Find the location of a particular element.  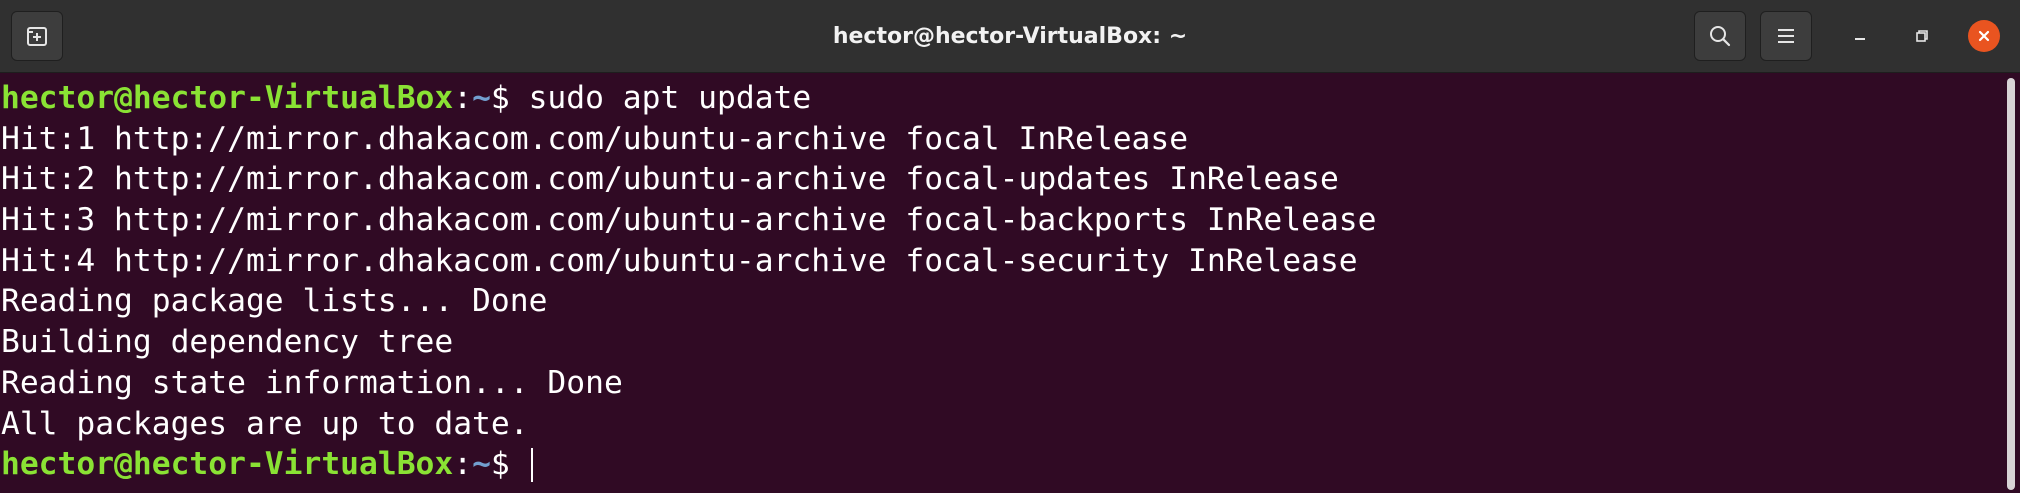

prompt-line: hector@hector-VirtualBox:~$ is located at coordinates (689, 464).